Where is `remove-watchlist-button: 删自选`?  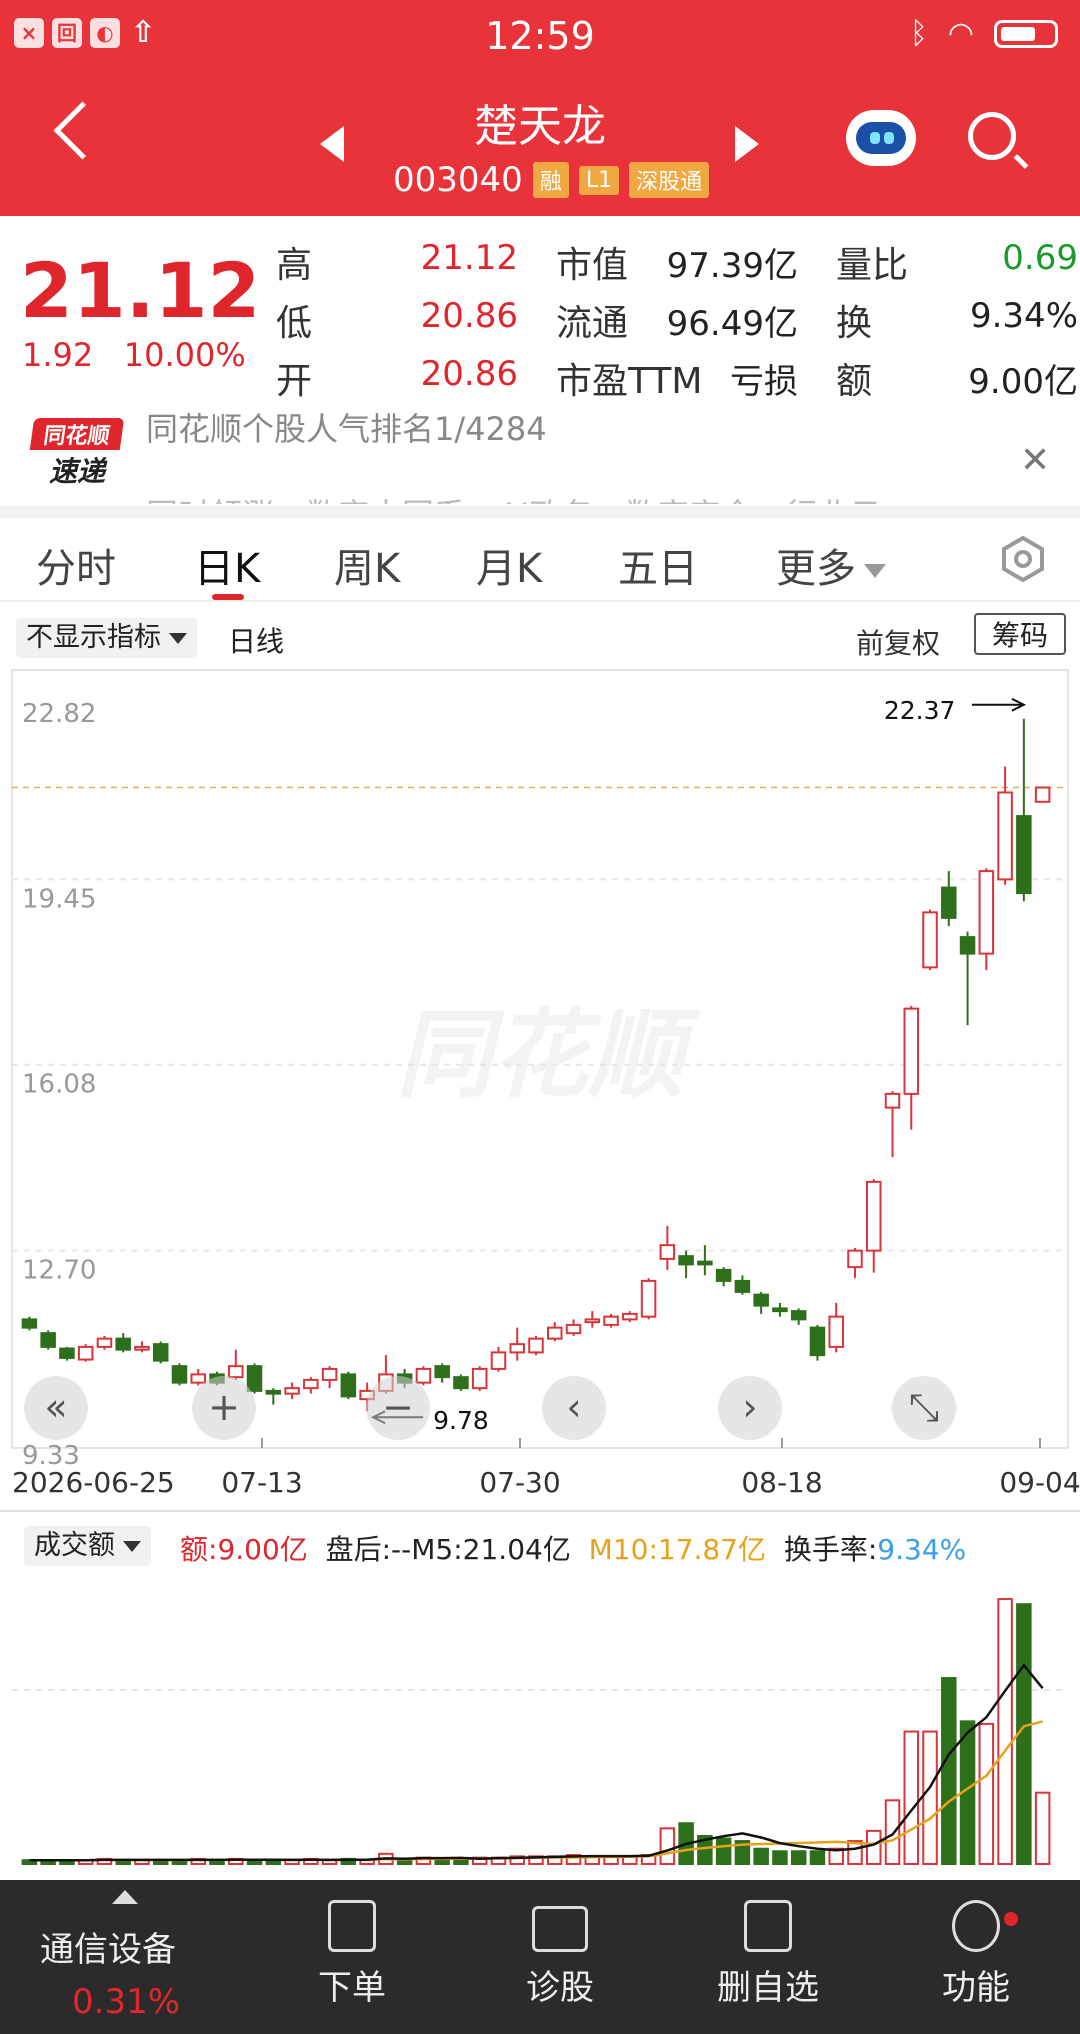
remove-watchlist-button: 删自选 is located at coordinates (768, 1954).